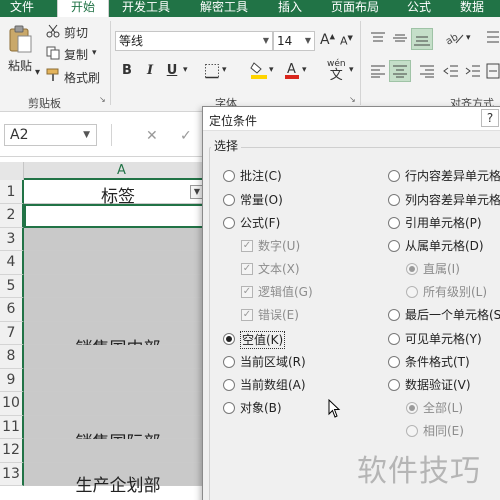 Image resolution: width=500 pixels, height=500 pixels. I want to click on option-label: 所有级别(L), so click(455, 292).